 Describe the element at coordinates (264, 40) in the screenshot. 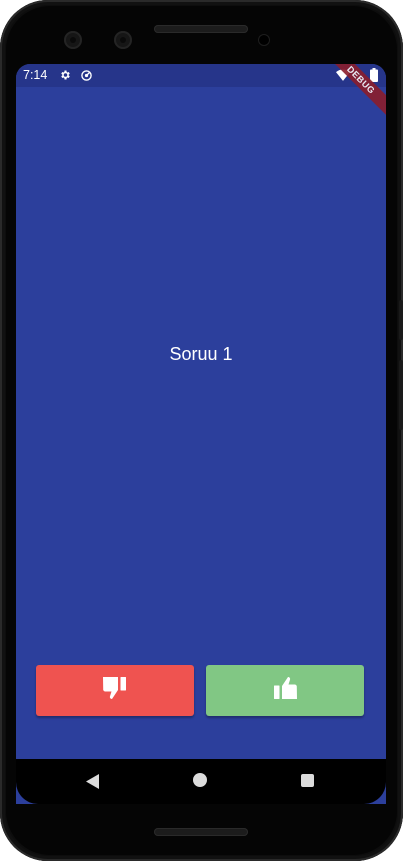

I see `proximity-sensor` at that location.